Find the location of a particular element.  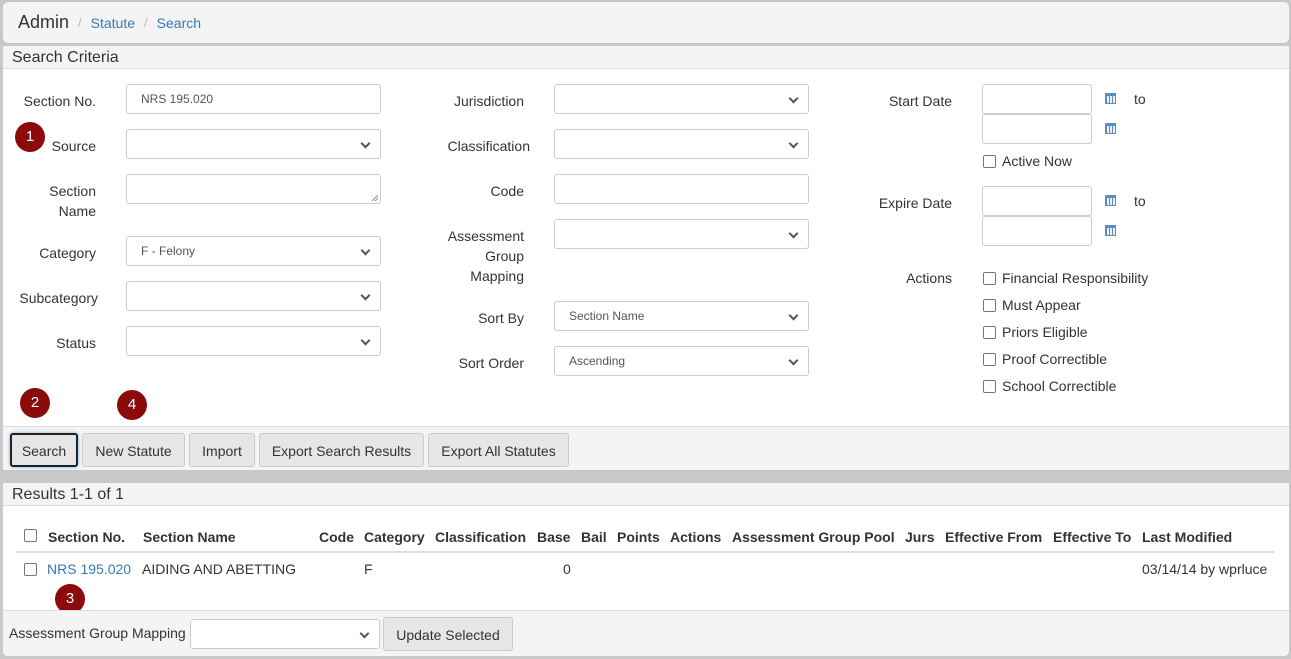

table-header-divider is located at coordinates (645, 552).